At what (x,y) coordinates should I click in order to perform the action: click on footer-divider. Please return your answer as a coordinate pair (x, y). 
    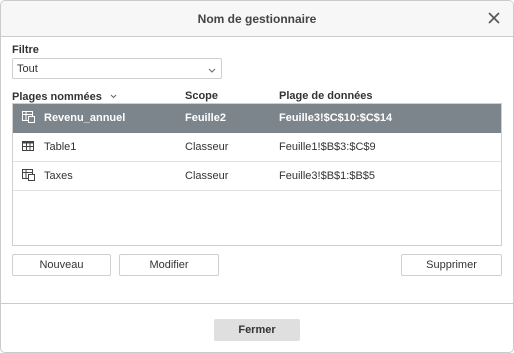
    Looking at the image, I should click on (257, 303).